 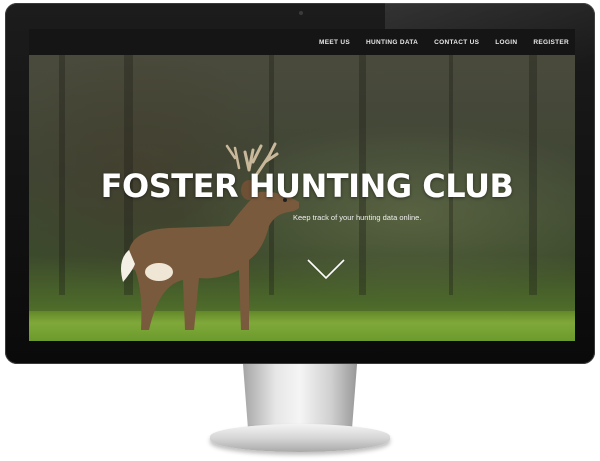 What do you see at coordinates (357, 217) in the screenshot?
I see `hero-subtitle: Keep track of your hunting data online.` at bounding box center [357, 217].